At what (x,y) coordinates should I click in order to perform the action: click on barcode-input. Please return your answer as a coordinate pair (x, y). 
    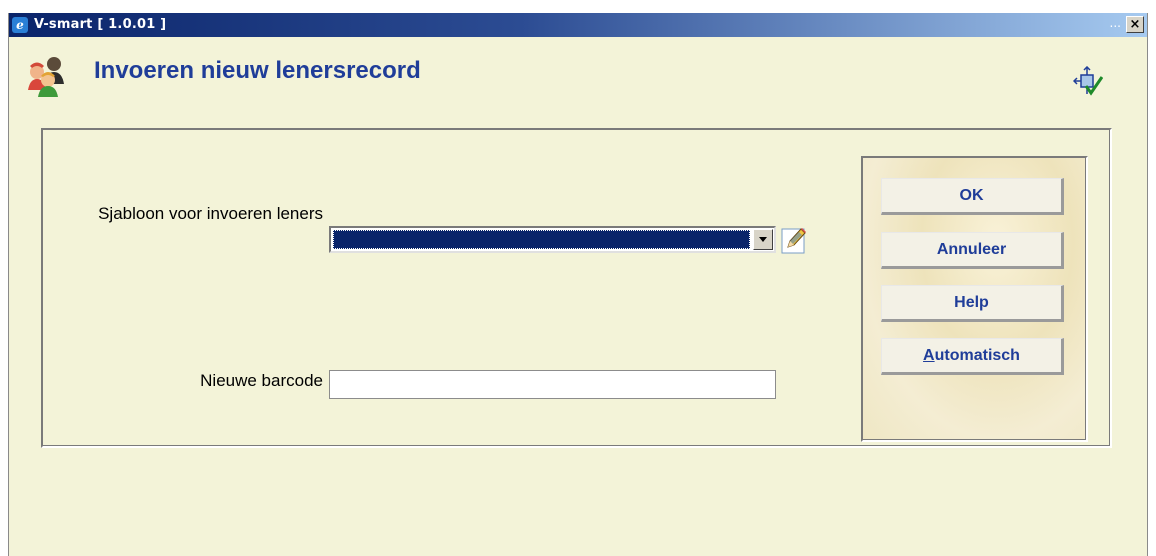
    Looking at the image, I should click on (552, 384).